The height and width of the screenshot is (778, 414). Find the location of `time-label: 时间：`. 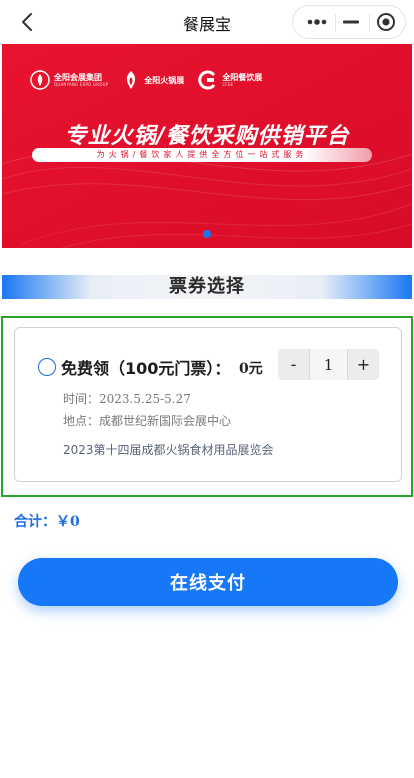

time-label: 时间： is located at coordinates (81, 399).